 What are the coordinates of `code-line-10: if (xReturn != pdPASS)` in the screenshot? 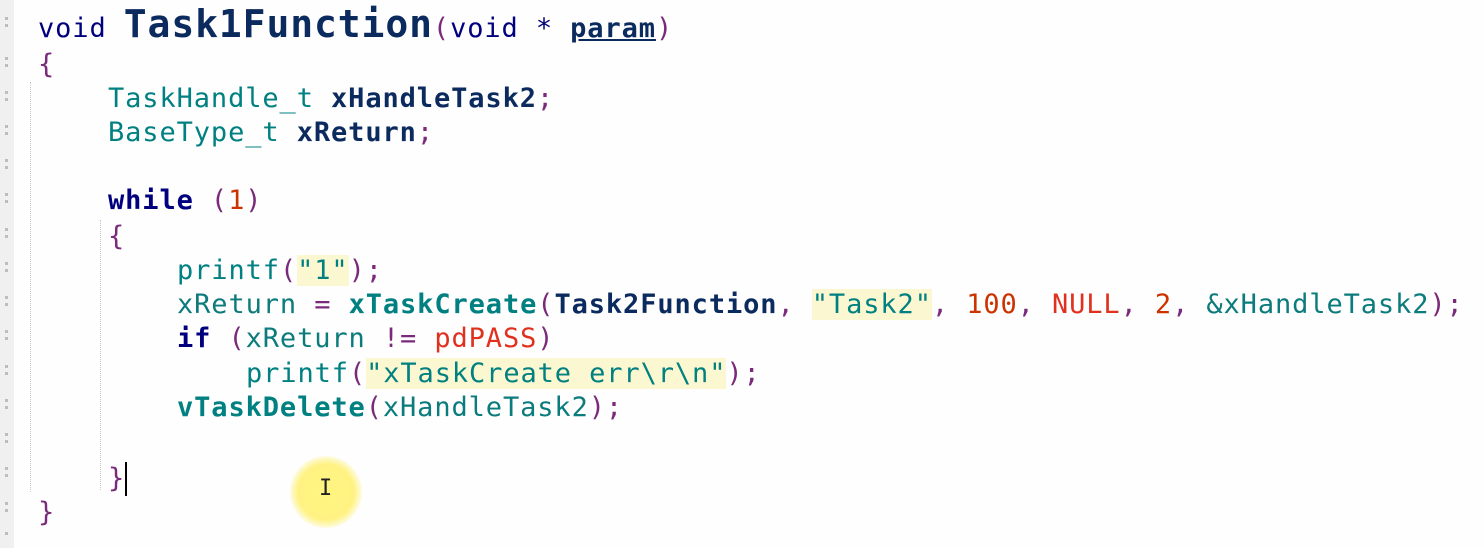 It's located at (365, 339).